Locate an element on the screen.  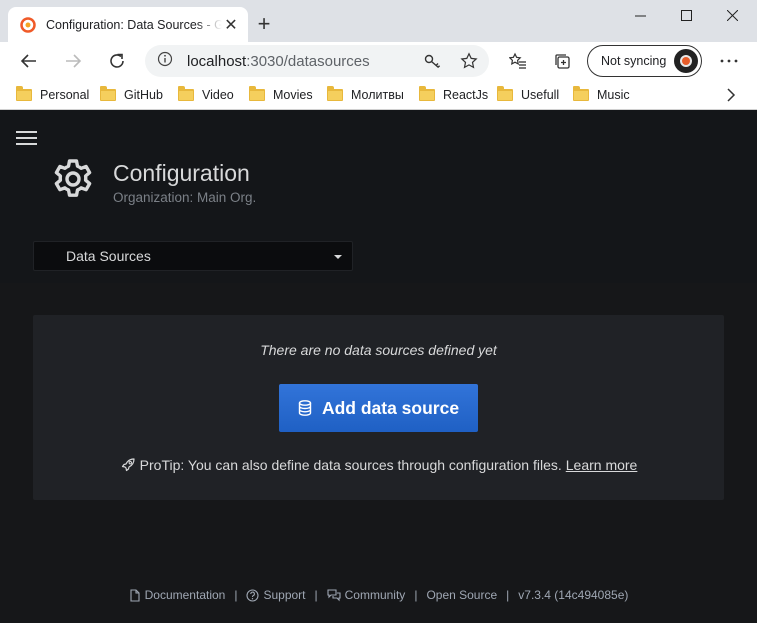
tab-title: Configuration: Data Sources - Grafana is located at coordinates (134, 24).